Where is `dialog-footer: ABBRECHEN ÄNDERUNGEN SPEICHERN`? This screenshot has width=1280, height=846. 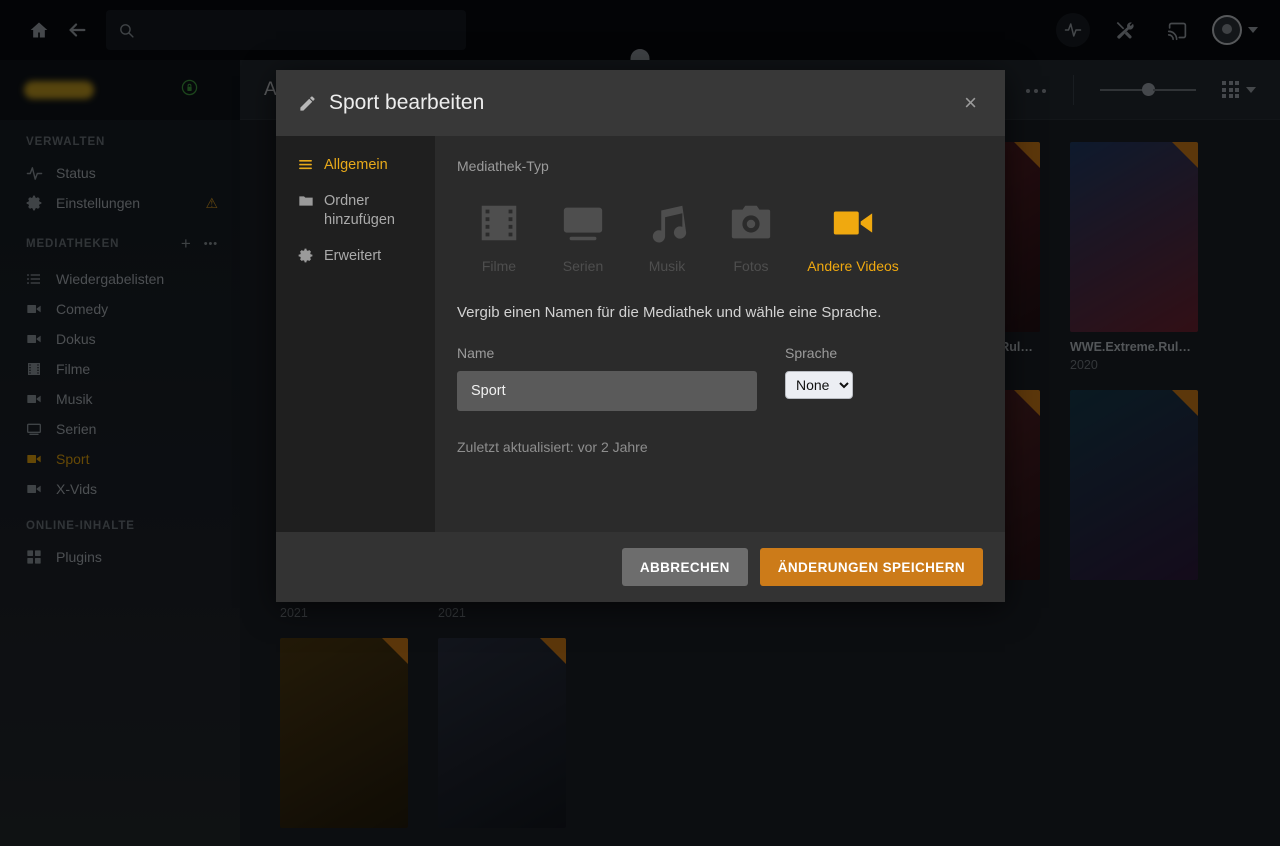
dialog-footer: ABBRECHEN ÄNDERUNGEN SPEICHERN is located at coordinates (640, 567).